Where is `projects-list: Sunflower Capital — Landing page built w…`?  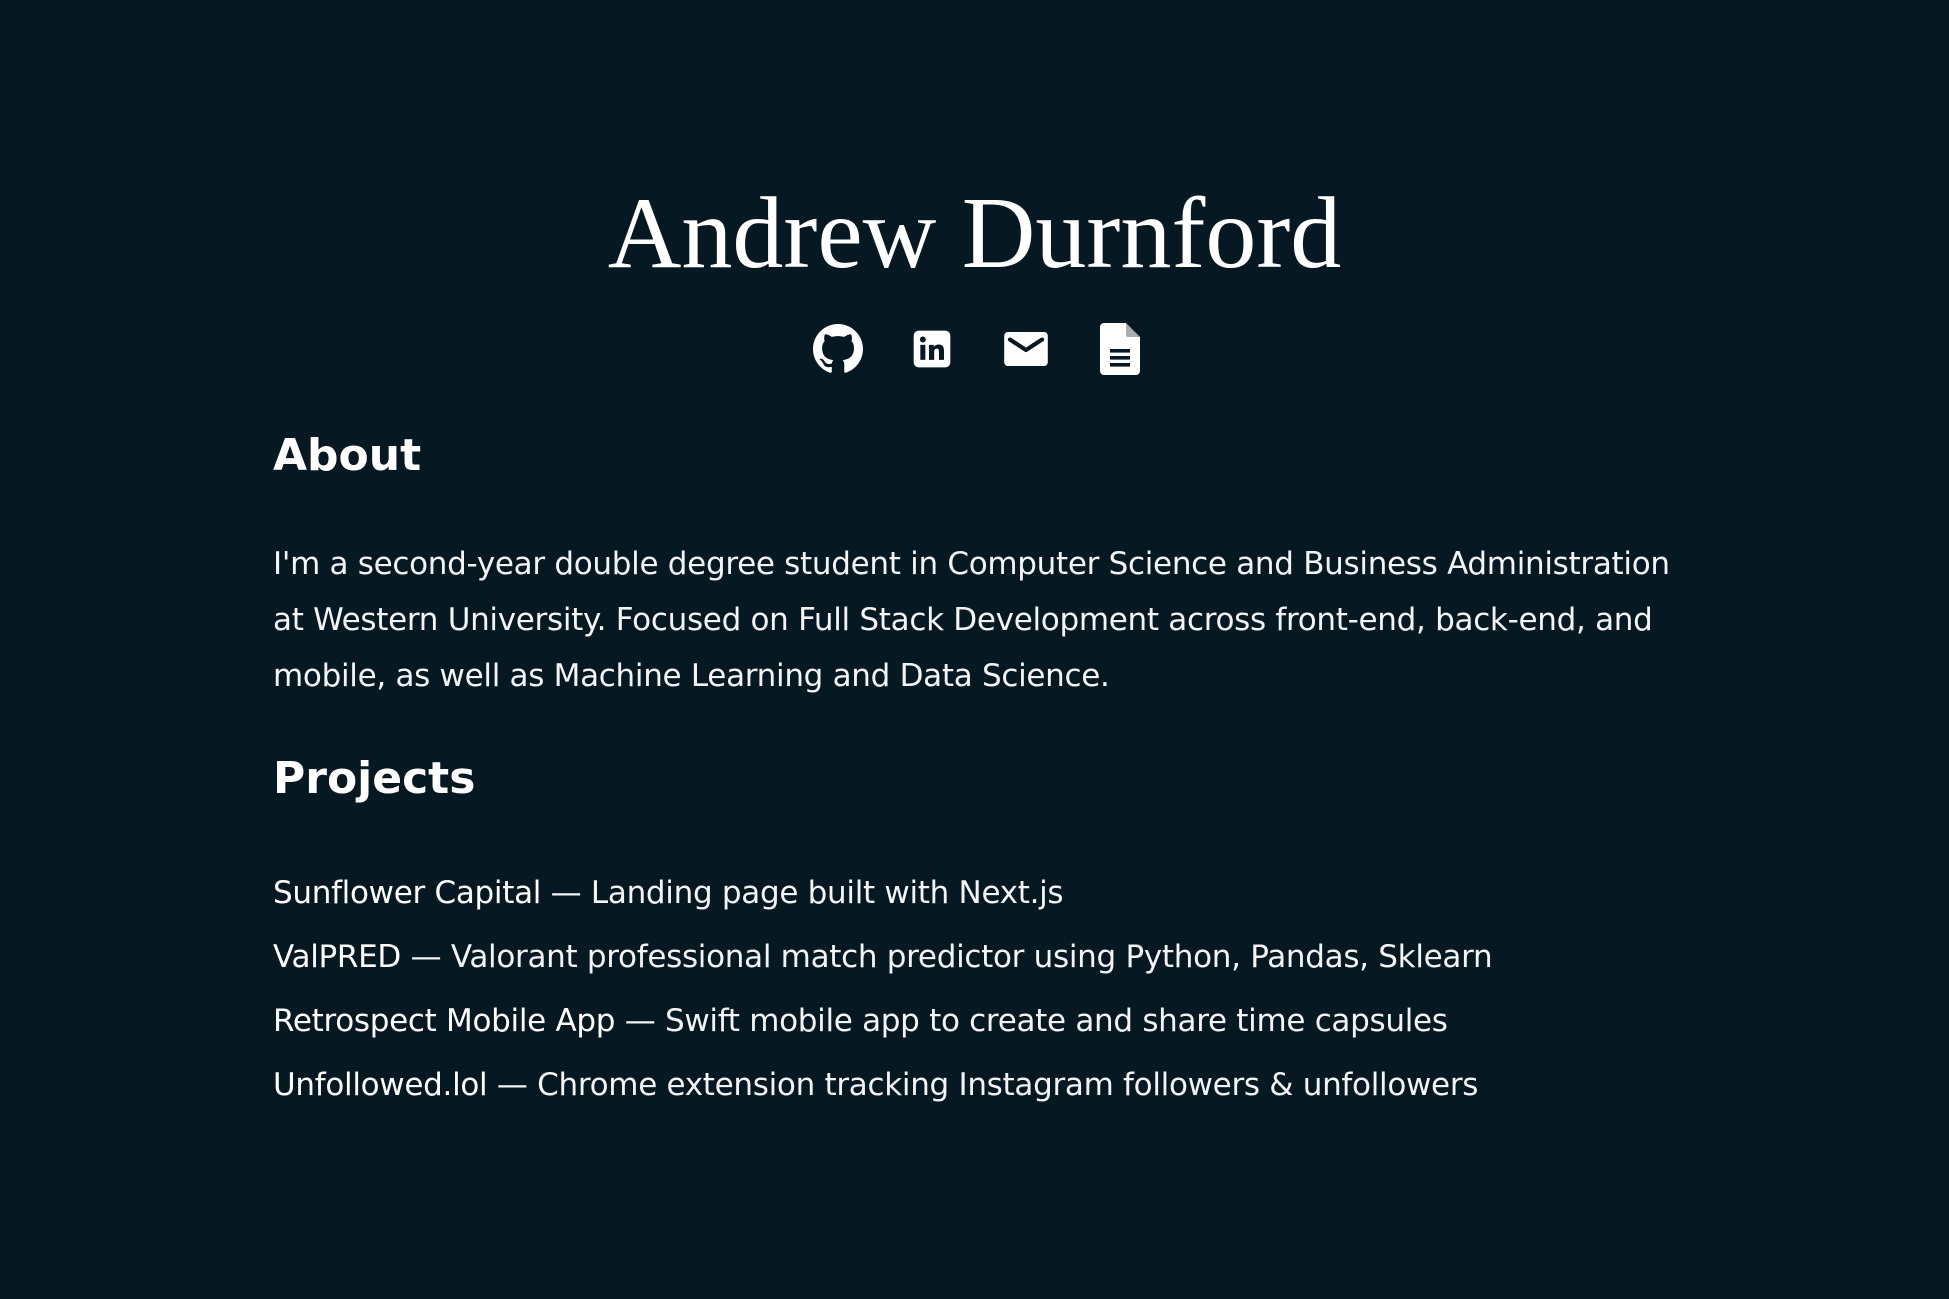 projects-list: Sunflower Capital — Landing page built w… is located at coordinates (883, 997).